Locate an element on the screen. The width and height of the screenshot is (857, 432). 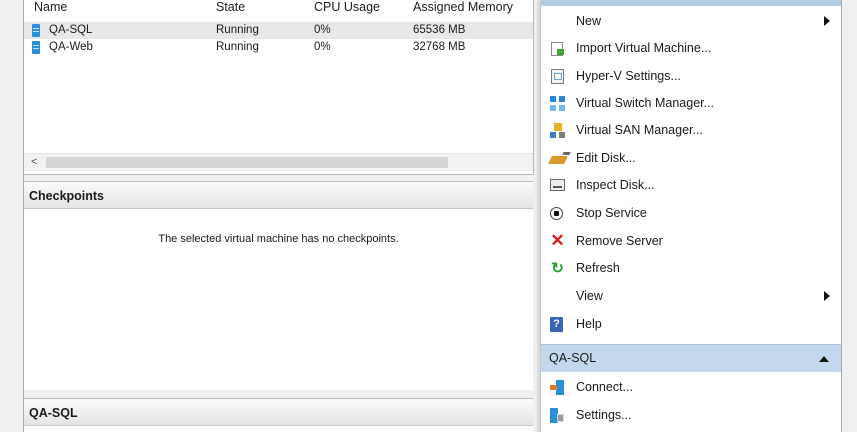
action-stop-service: Stop Service is located at coordinates (691, 213).